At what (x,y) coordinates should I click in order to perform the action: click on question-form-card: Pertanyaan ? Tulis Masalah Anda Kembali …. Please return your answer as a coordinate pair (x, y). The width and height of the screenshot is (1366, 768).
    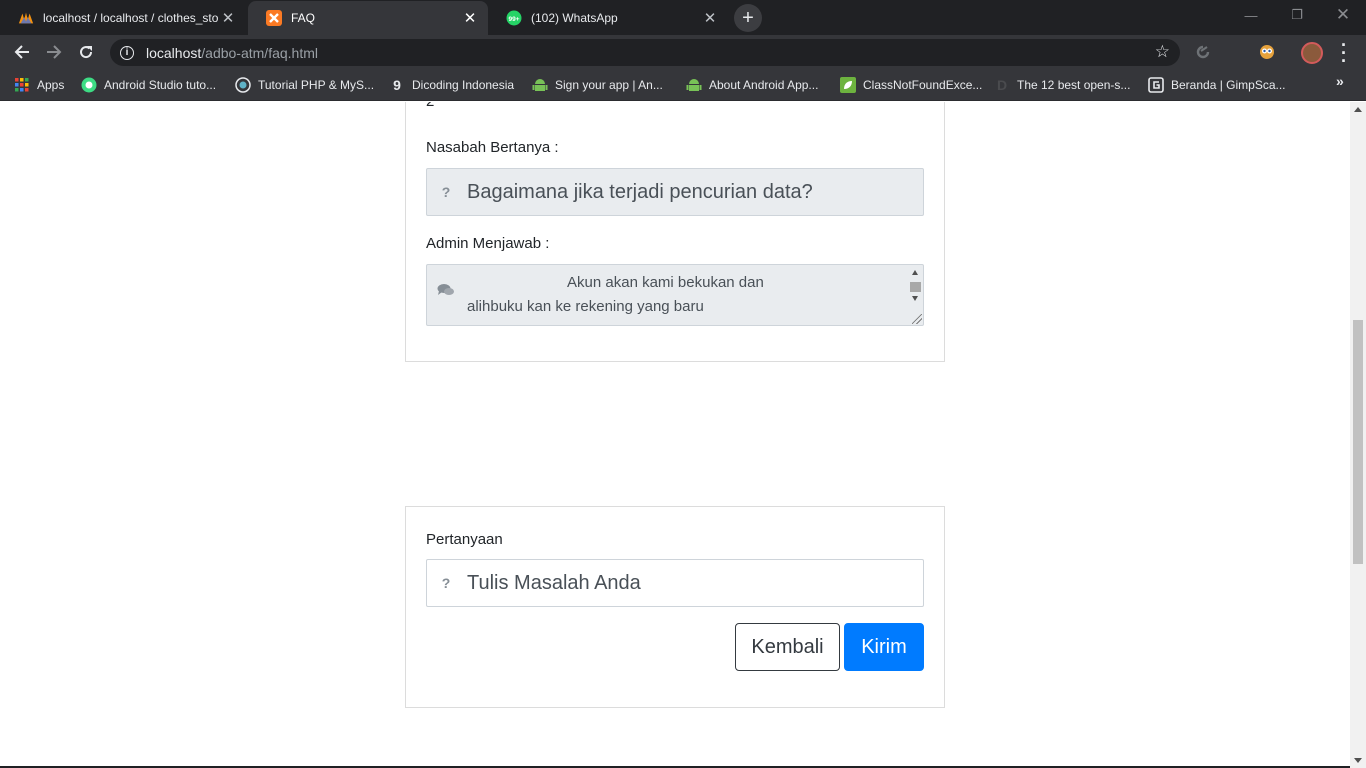
    Looking at the image, I should click on (675, 607).